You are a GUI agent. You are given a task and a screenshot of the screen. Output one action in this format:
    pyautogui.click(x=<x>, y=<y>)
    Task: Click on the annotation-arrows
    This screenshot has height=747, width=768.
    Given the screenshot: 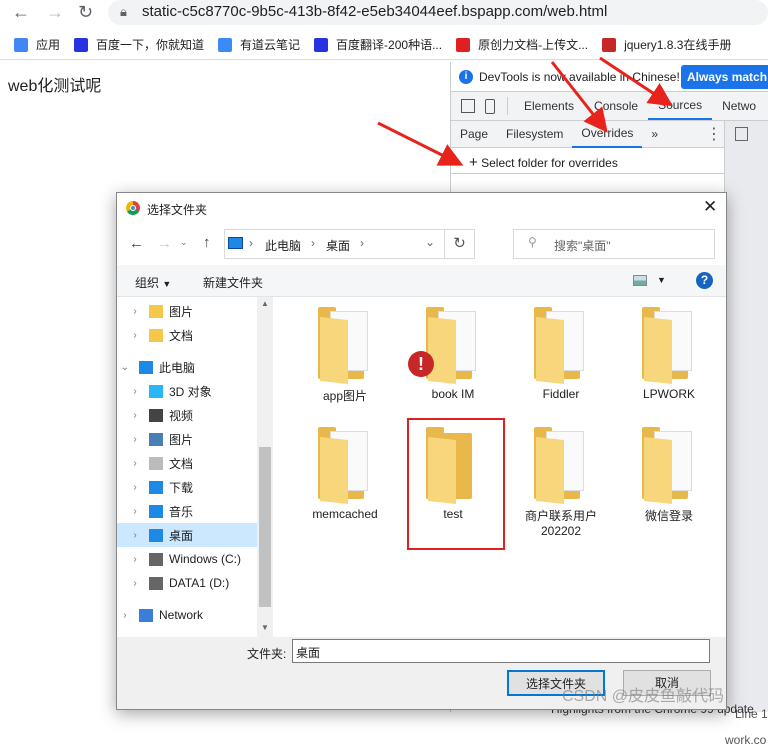 What is the action you would take?
    pyautogui.click(x=525, y=111)
    